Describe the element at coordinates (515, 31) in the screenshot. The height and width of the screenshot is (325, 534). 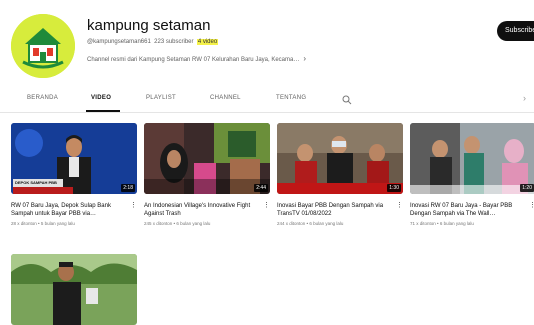
I see `subscribe-button: Subscribe` at that location.